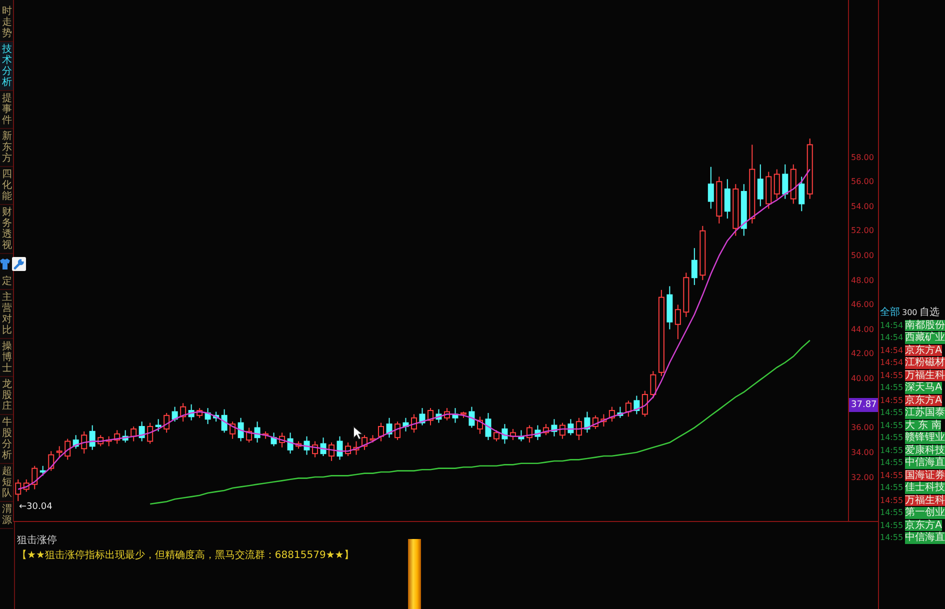  What do you see at coordinates (925, 438) in the screenshot?
I see `stock-name-tag: 赣锋锂业` at bounding box center [925, 438].